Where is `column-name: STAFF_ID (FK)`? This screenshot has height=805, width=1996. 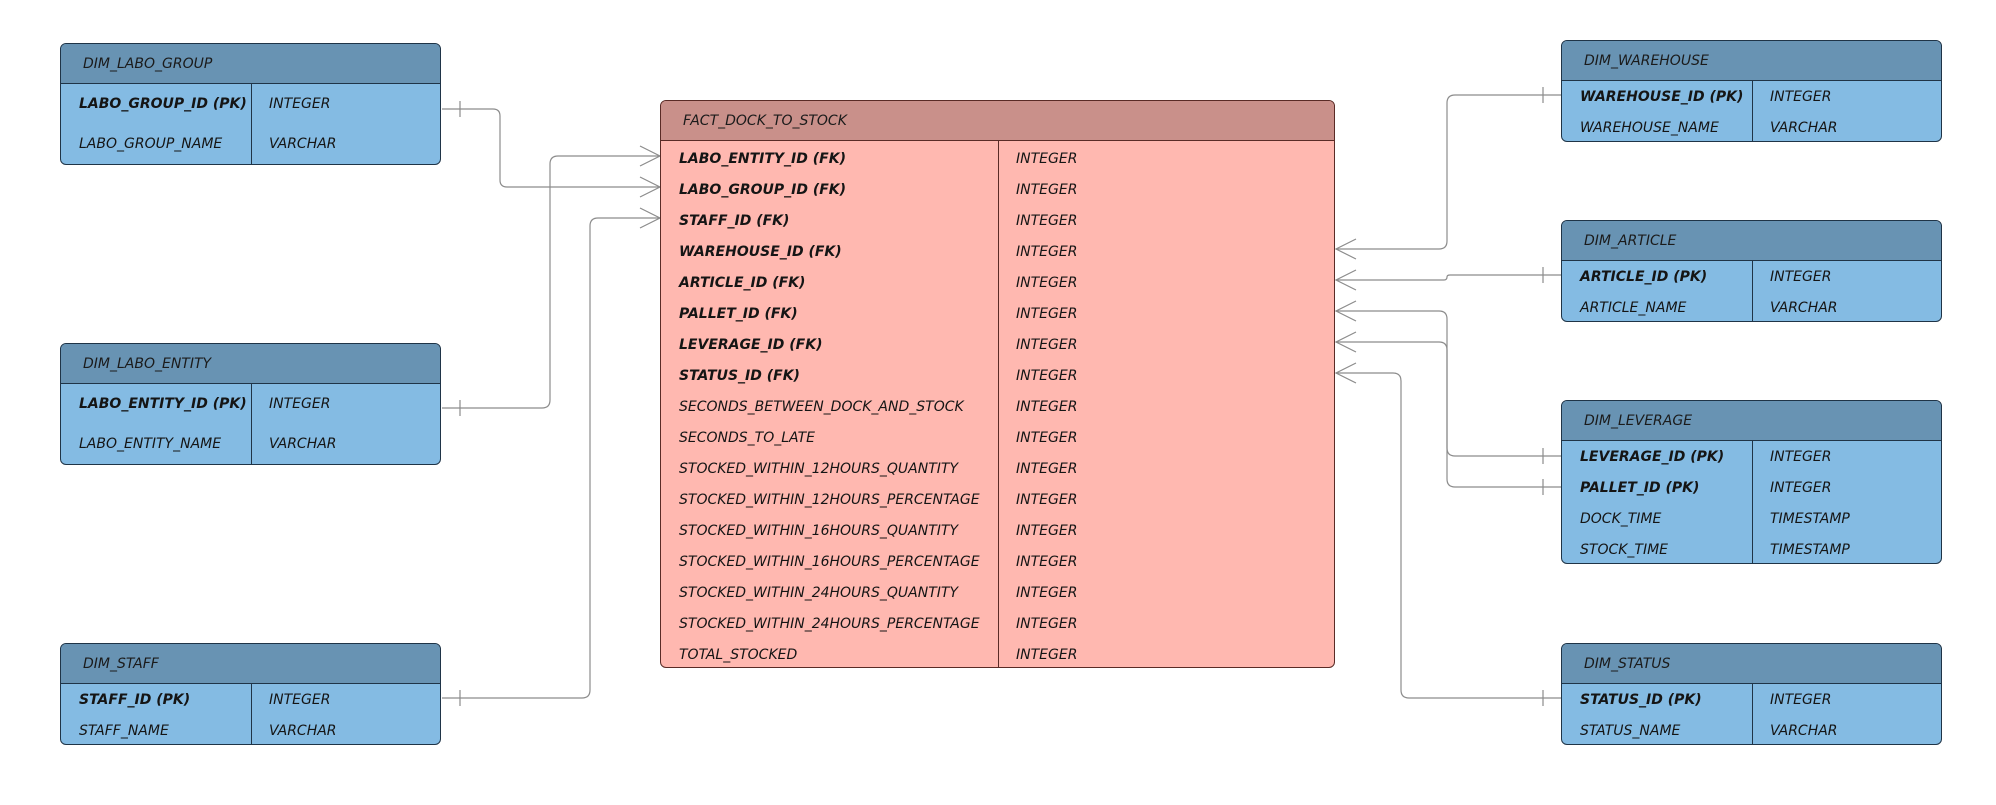 column-name: STAFF_ID (FK) is located at coordinates (734, 220).